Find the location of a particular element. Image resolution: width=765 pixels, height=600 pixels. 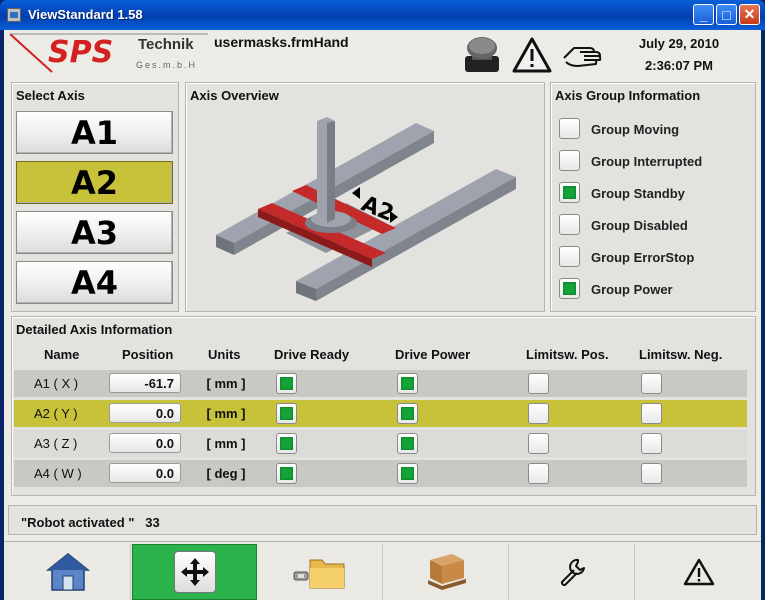

logo-sps-text: SPS is located at coordinates (80, 52).